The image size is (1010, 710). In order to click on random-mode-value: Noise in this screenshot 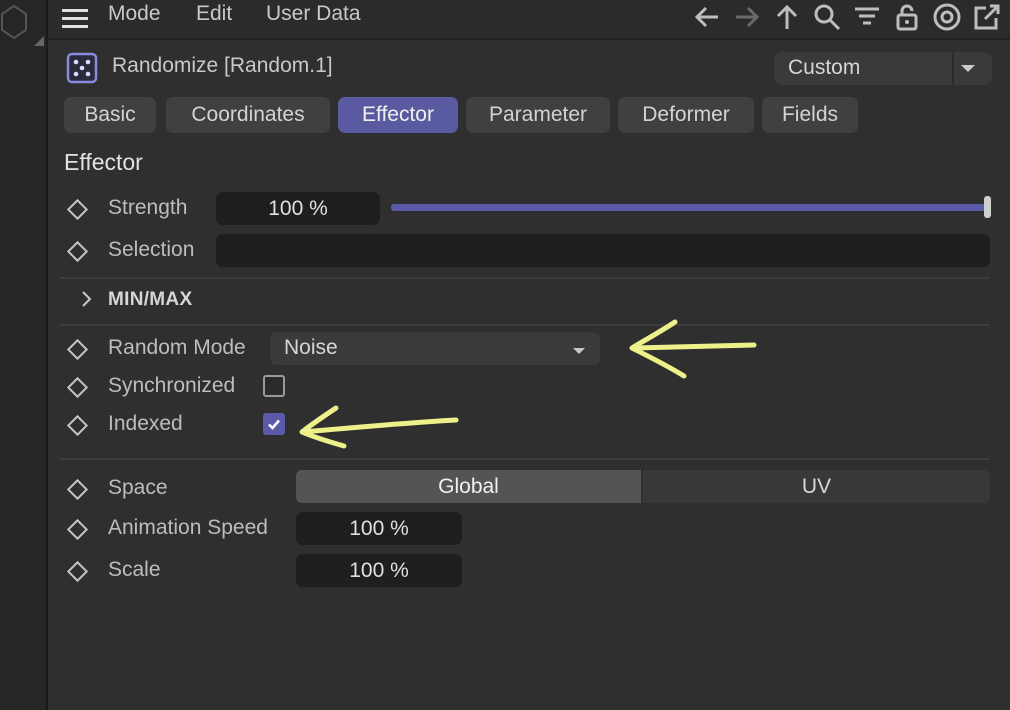, I will do `click(311, 347)`.